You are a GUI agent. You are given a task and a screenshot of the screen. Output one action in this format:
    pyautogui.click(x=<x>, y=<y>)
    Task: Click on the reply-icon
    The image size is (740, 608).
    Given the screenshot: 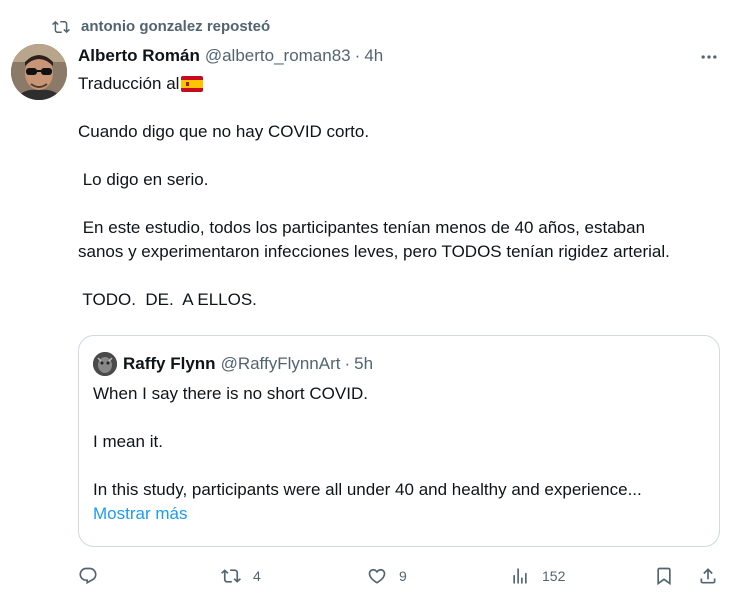 What is the action you would take?
    pyautogui.click(x=88, y=576)
    